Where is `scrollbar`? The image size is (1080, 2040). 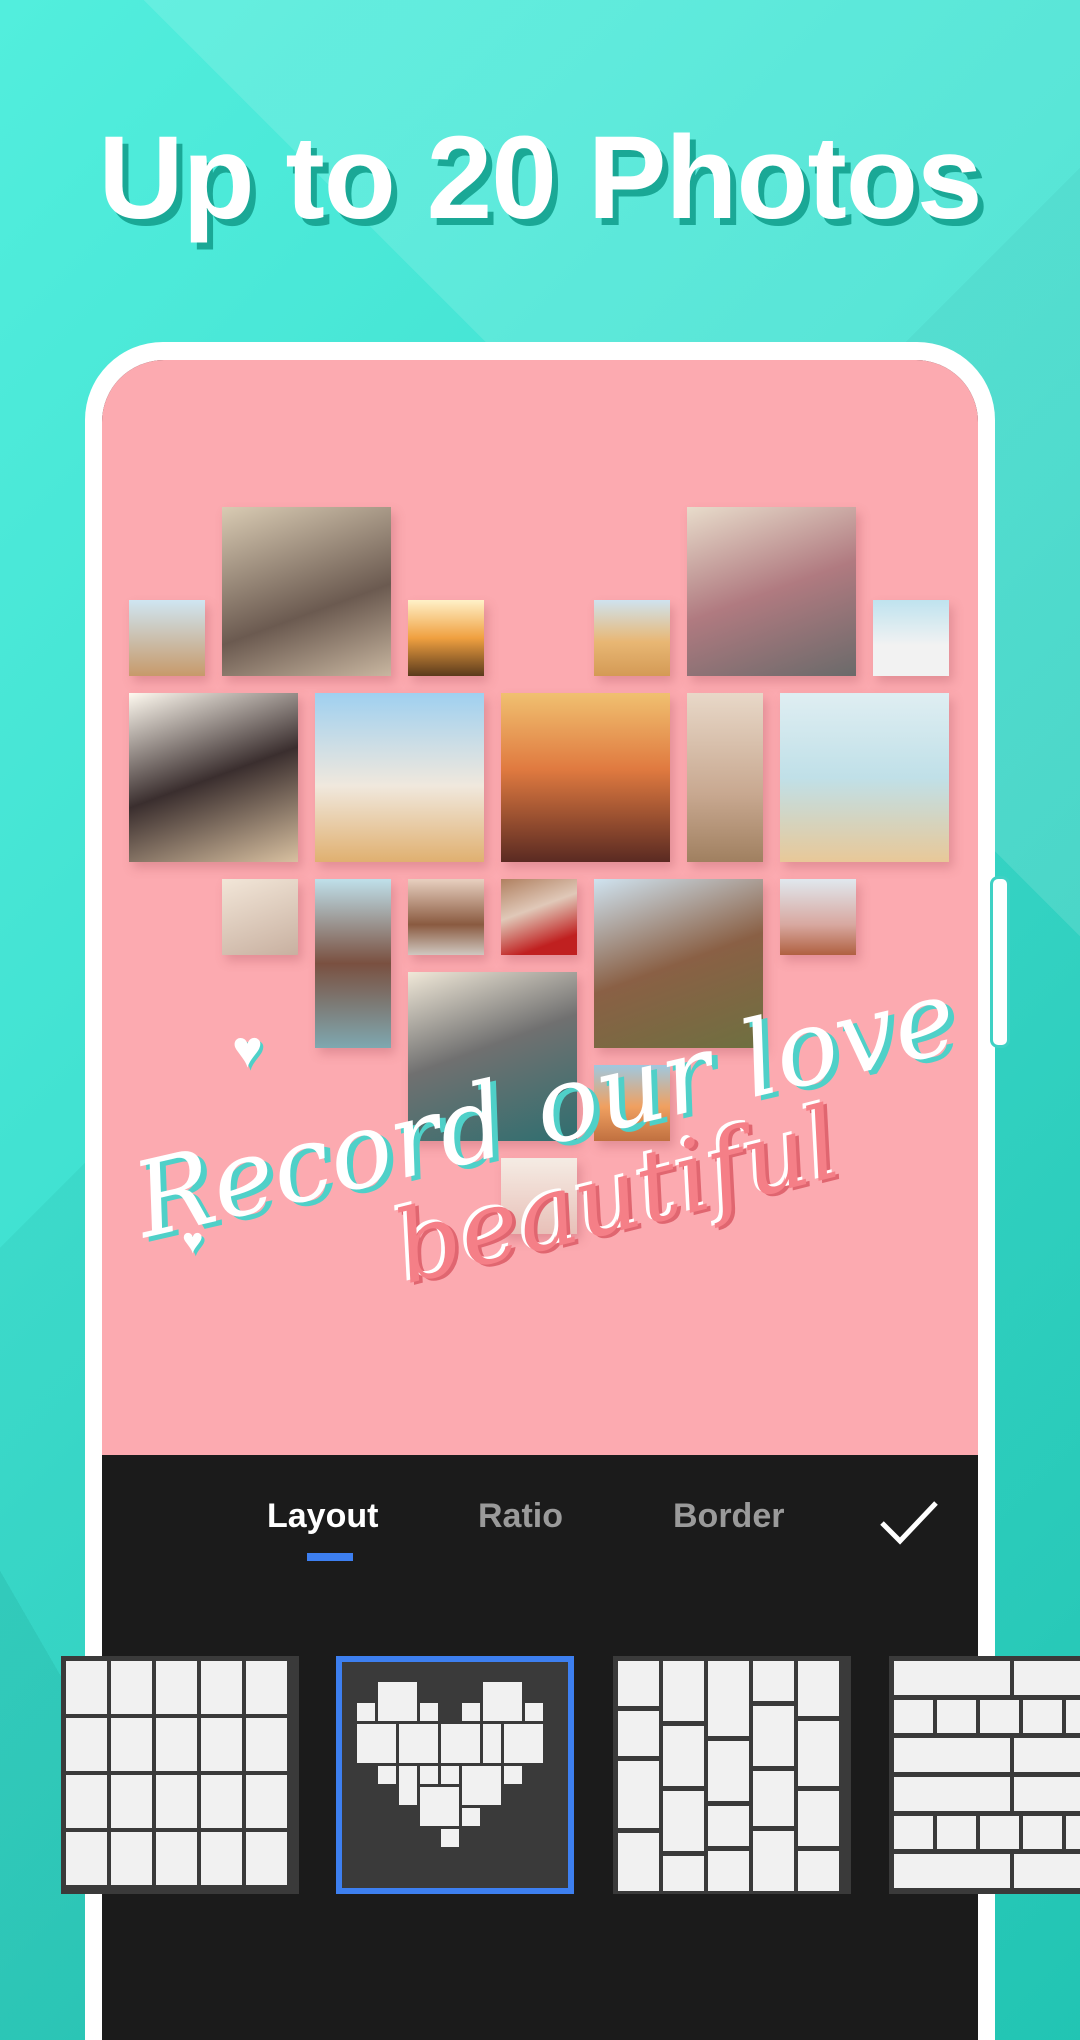
scrollbar is located at coordinates (1000, 962).